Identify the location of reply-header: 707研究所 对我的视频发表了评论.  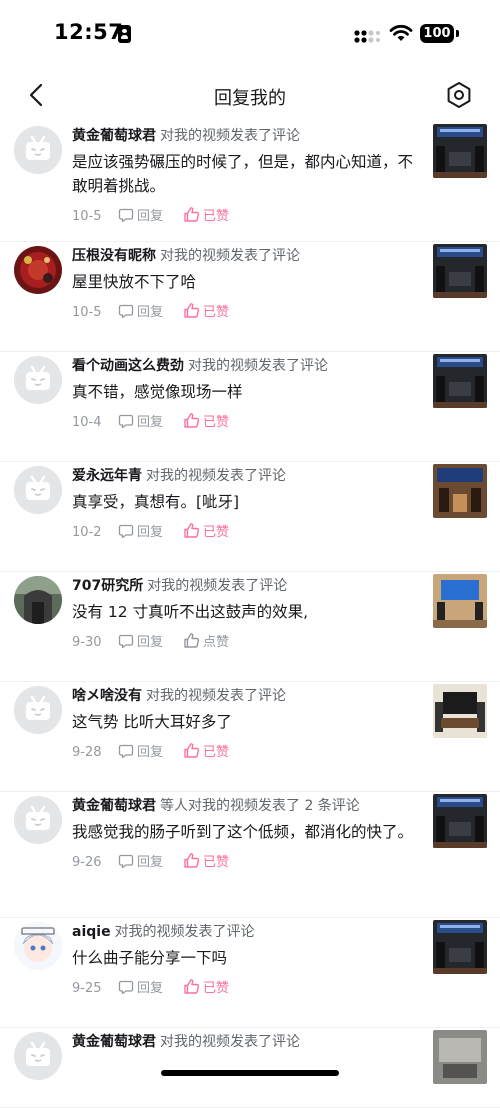
(248, 586).